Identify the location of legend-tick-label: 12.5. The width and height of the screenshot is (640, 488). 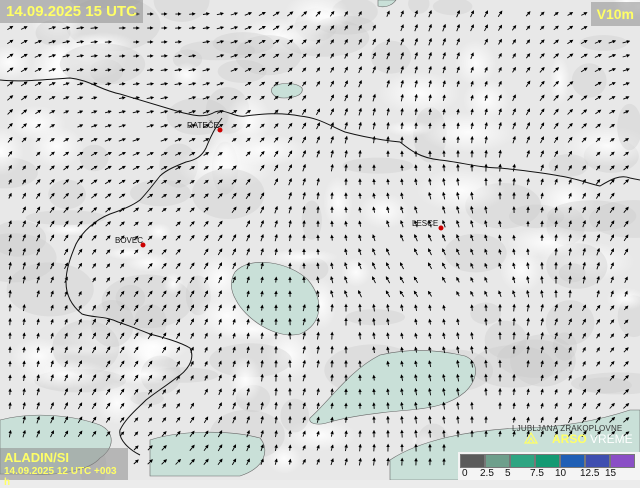
(589, 473).